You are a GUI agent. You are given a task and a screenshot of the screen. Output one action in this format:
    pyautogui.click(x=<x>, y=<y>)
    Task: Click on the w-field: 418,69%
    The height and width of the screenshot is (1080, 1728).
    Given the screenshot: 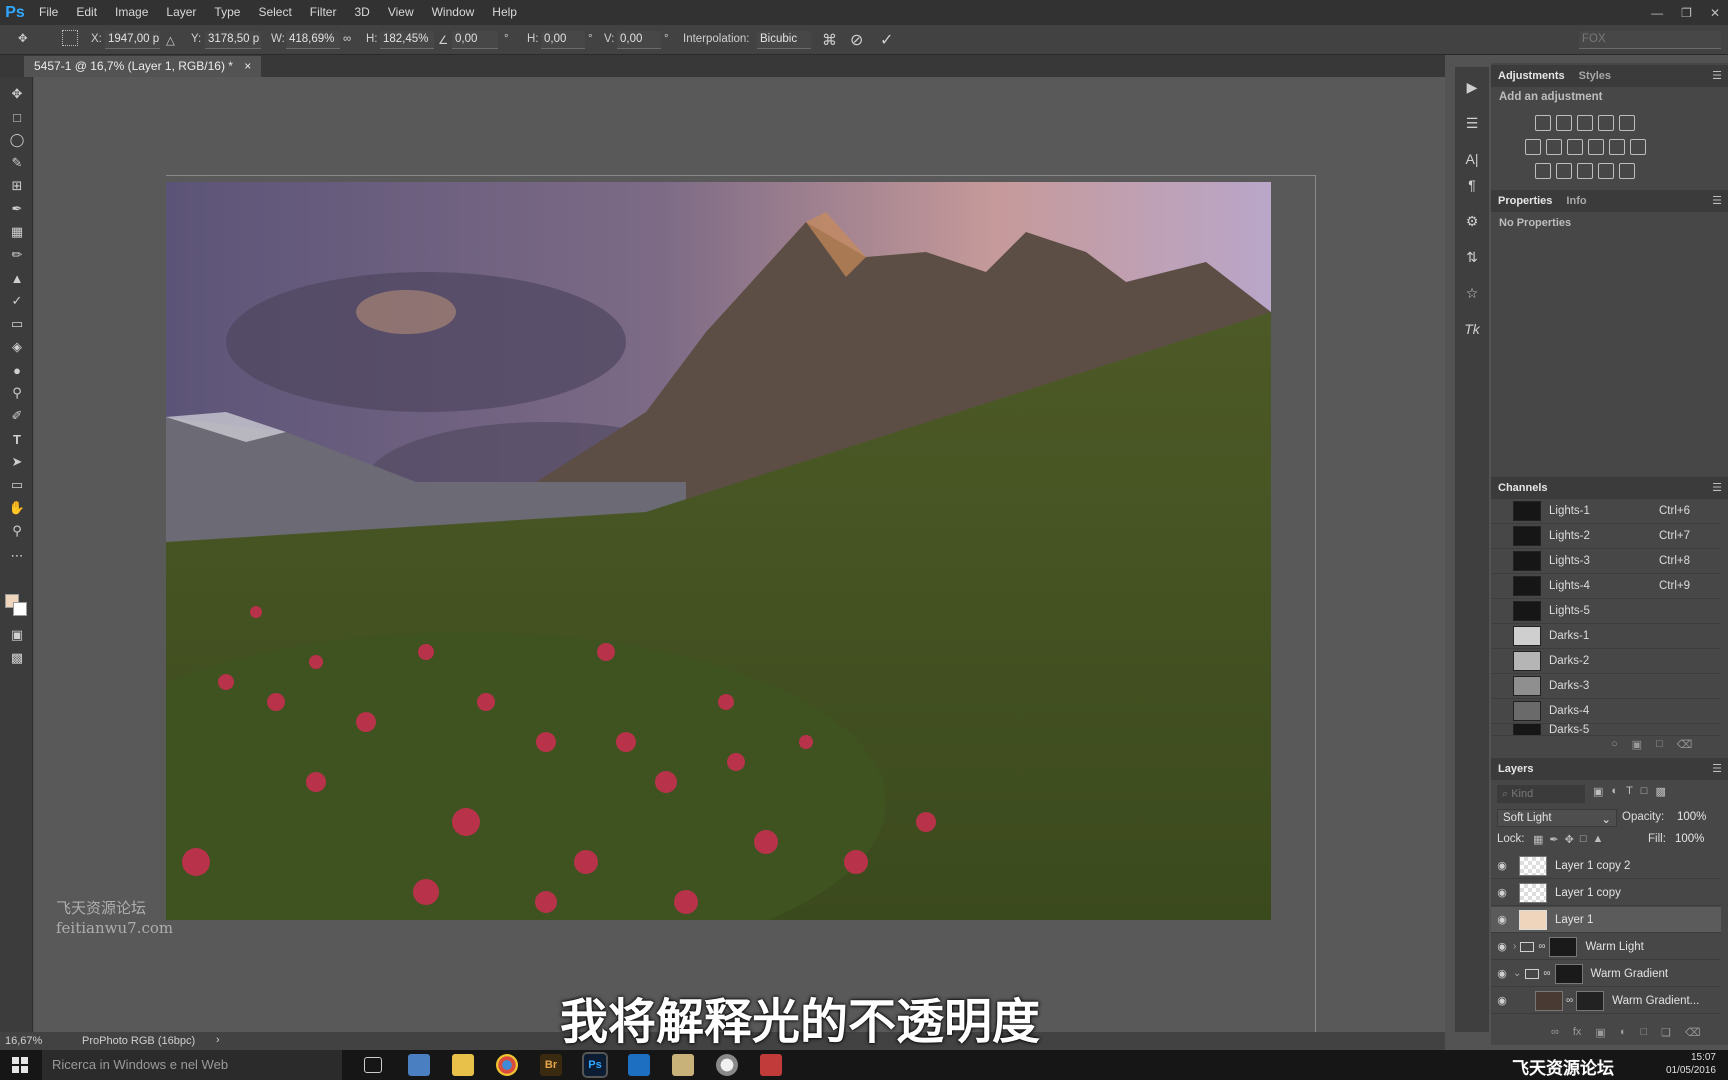 What is the action you would take?
    pyautogui.click(x=313, y=40)
    